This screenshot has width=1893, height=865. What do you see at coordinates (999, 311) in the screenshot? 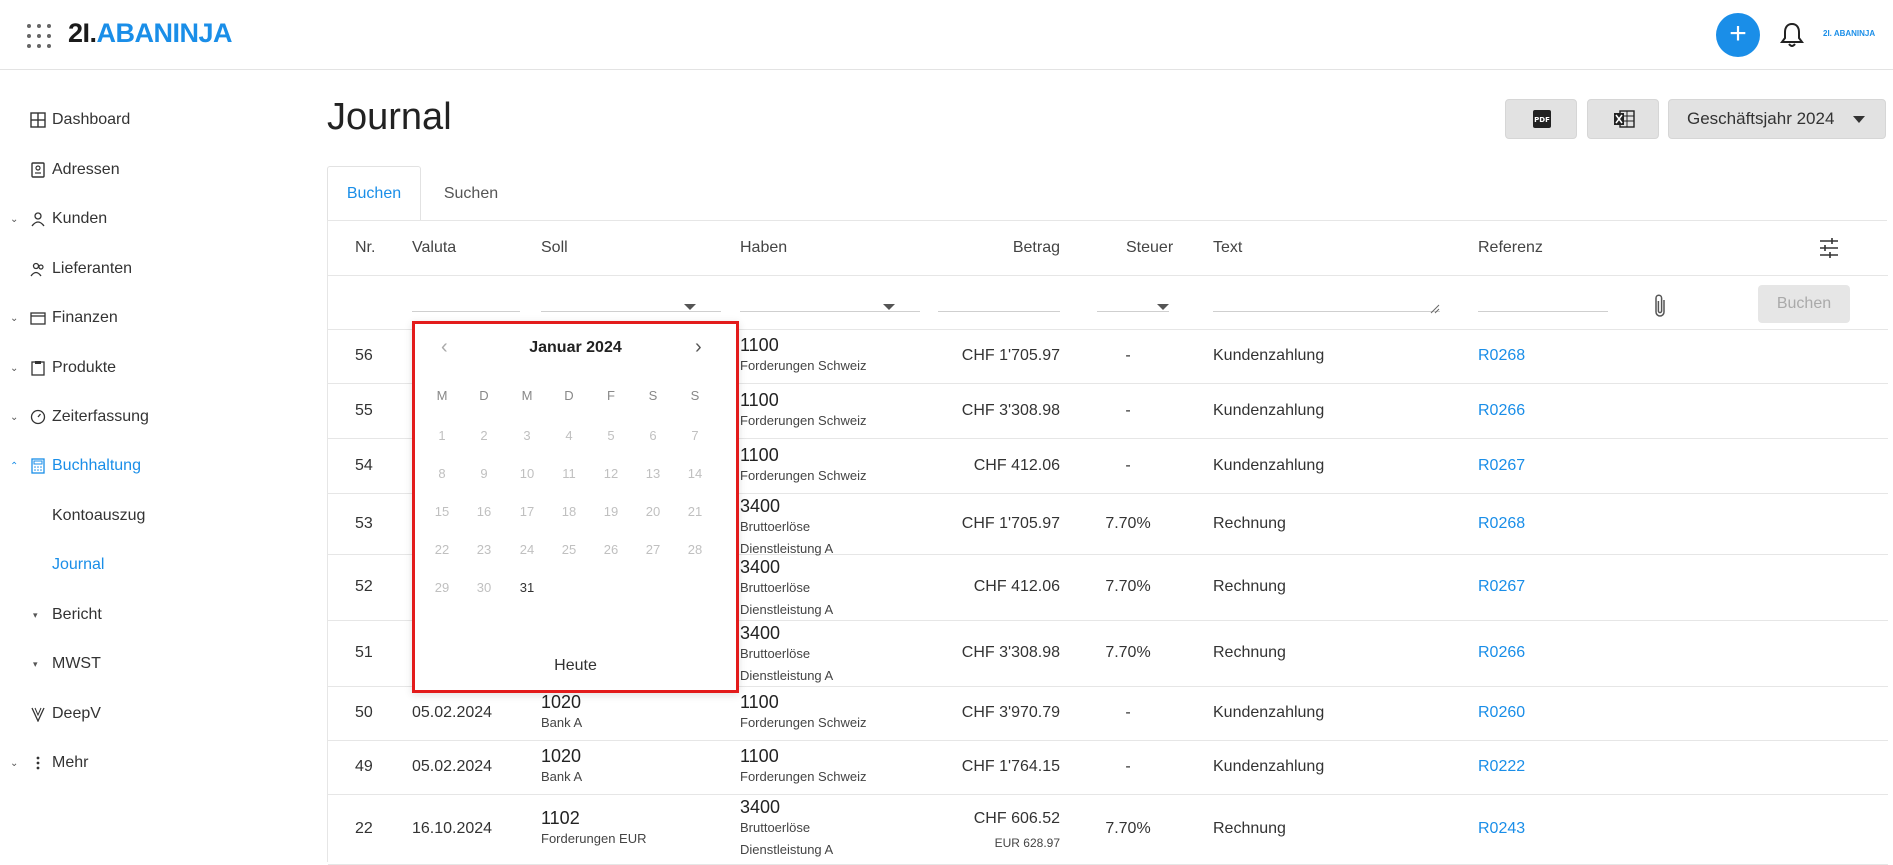
I see `betrag-input` at bounding box center [999, 311].